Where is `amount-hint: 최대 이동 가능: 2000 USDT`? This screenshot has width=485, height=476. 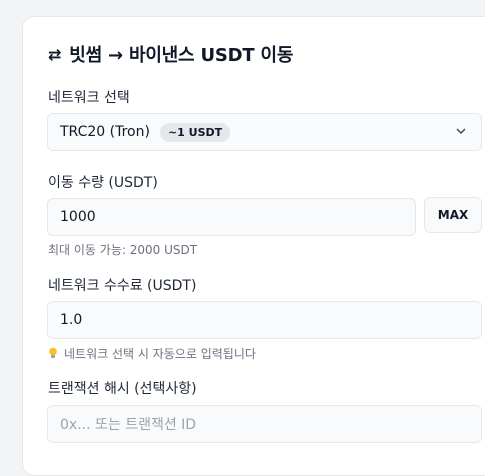 amount-hint: 최대 이동 가능: 2000 USDT is located at coordinates (122, 249).